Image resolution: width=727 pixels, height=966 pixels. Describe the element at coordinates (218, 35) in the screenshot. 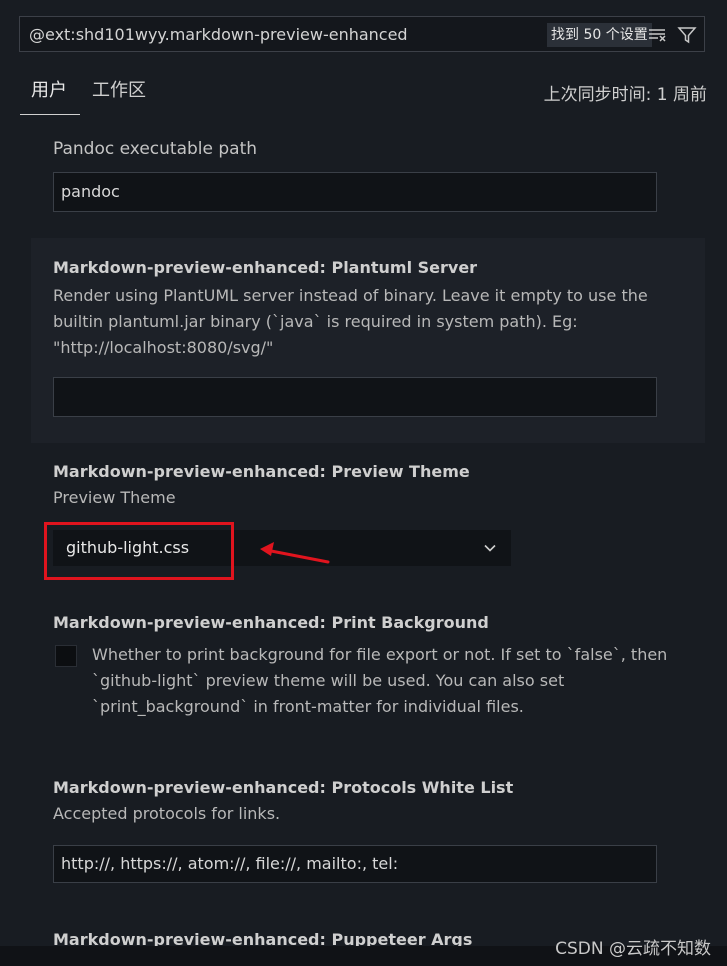

I see `search-input: @ext:shd101wyy.markdown-preview-enhanced` at that location.